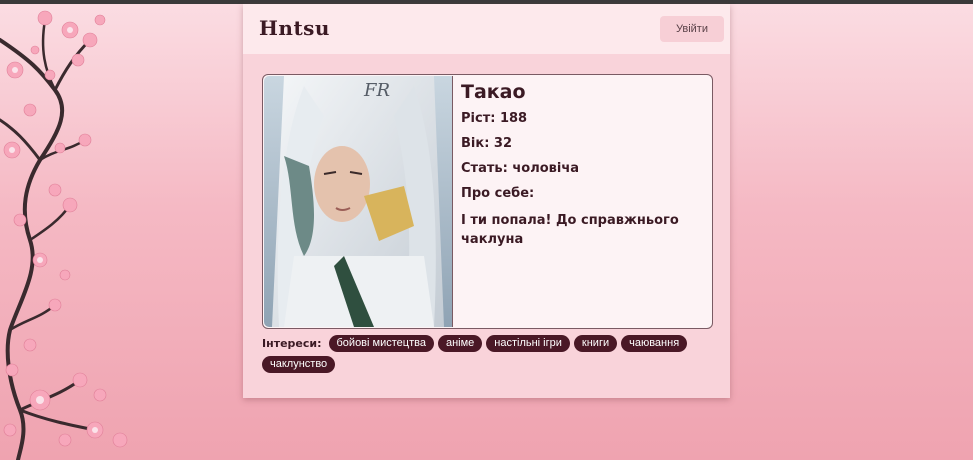 The image size is (973, 460). What do you see at coordinates (292, 343) in the screenshot?
I see `interests-label: Інтереси:` at bounding box center [292, 343].